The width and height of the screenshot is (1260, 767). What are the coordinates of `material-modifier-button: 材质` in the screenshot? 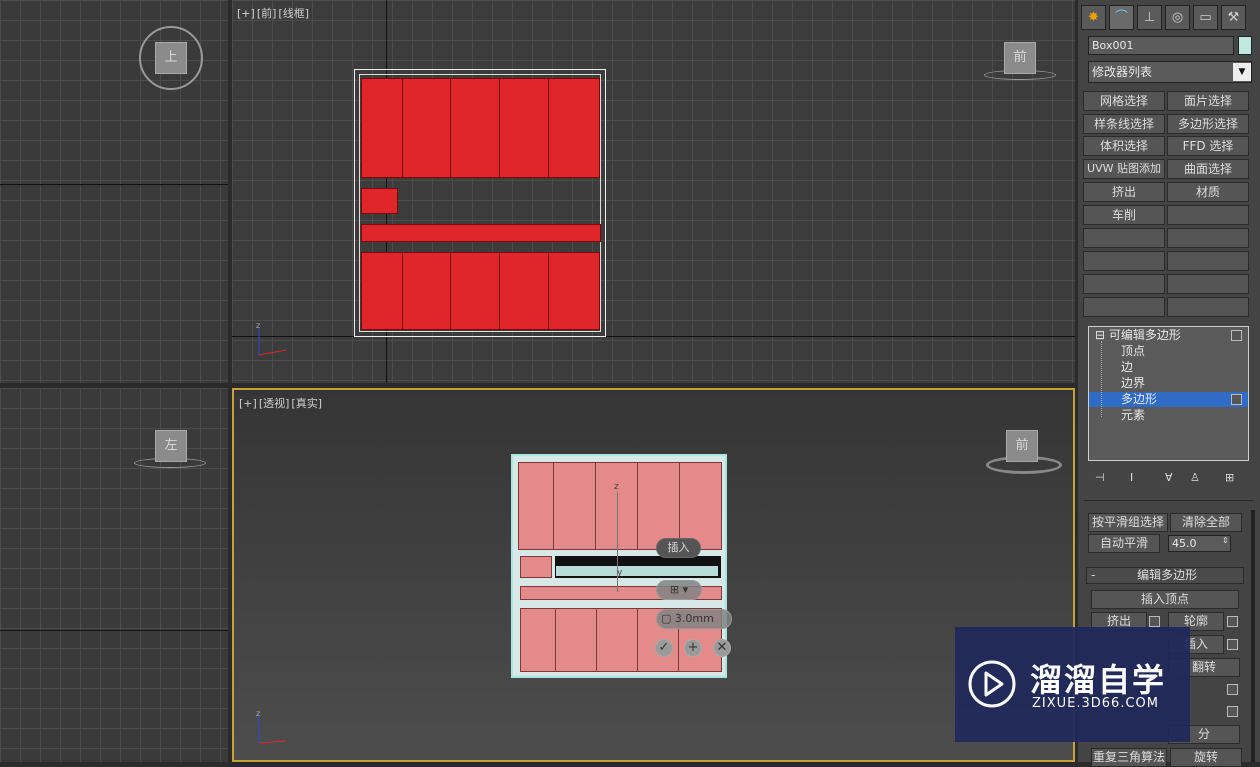 It's located at (1208, 192).